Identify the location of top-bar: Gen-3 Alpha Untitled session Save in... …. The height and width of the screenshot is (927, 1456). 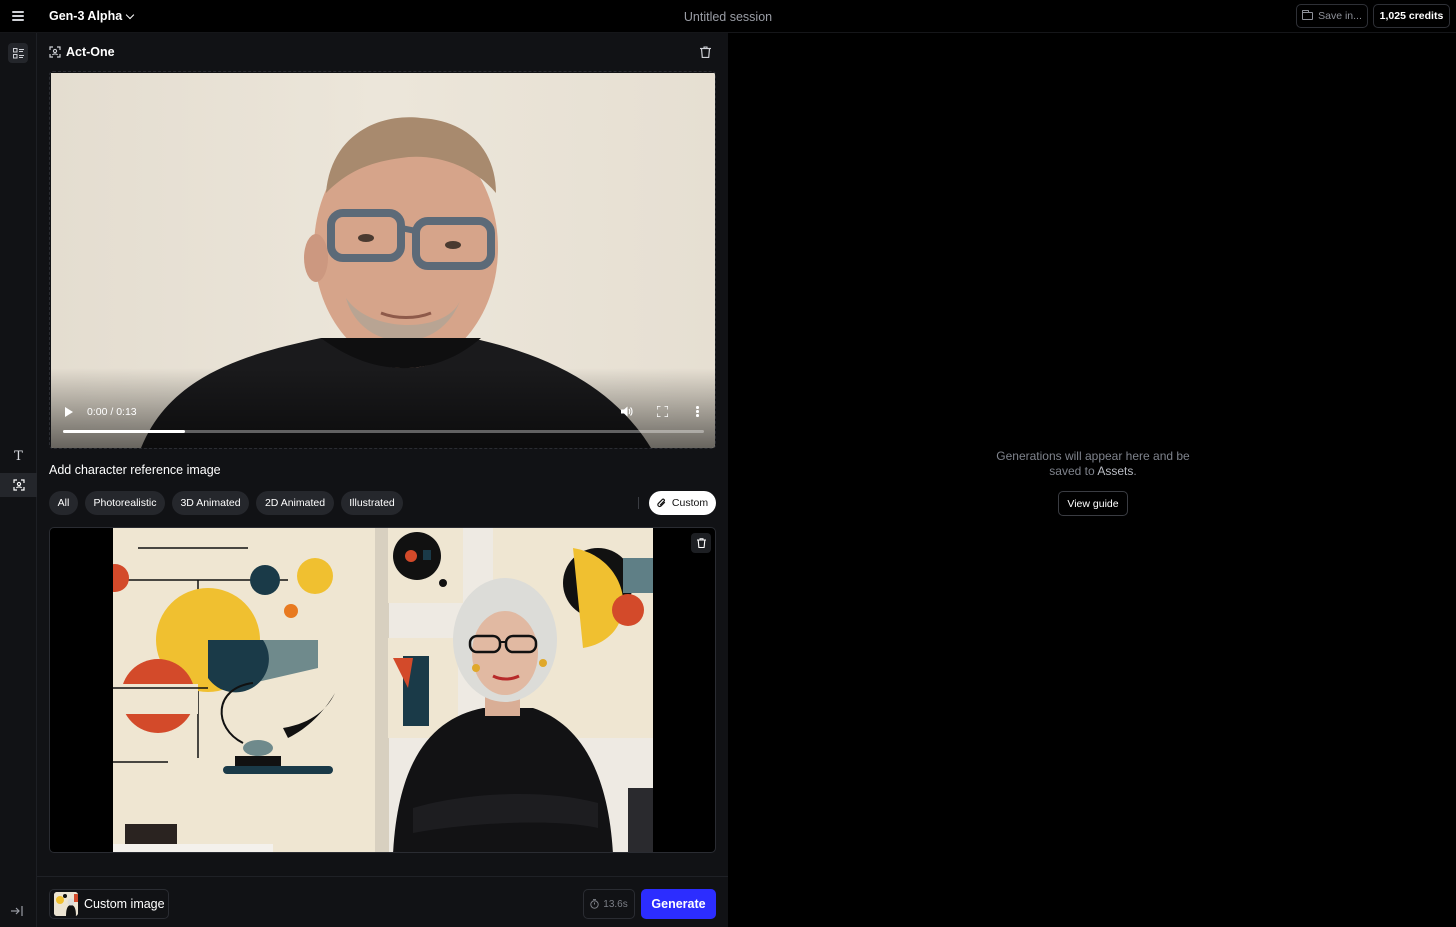
(728, 16).